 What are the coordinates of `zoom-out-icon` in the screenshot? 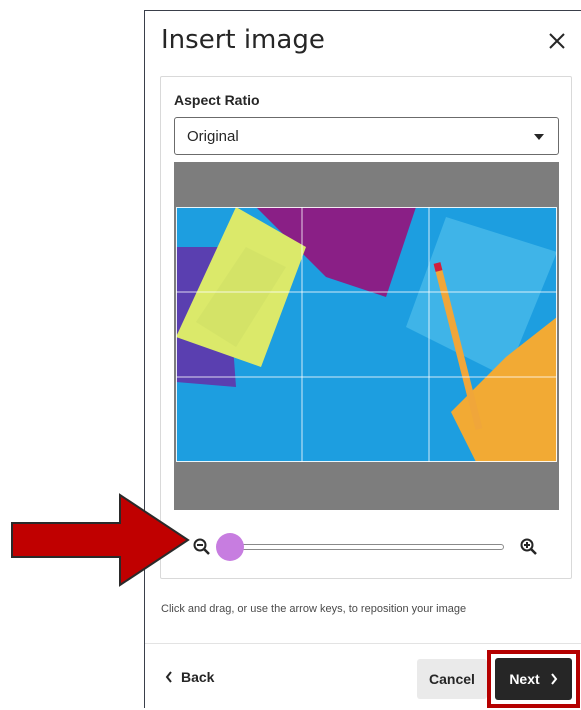 It's located at (202, 547).